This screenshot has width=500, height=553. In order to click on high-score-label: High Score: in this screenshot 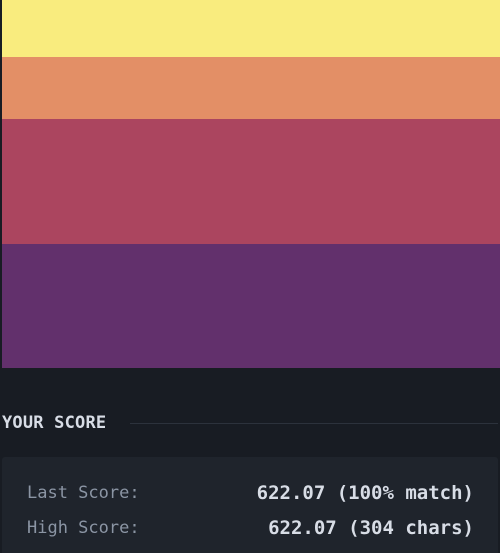, I will do `click(83, 528)`.